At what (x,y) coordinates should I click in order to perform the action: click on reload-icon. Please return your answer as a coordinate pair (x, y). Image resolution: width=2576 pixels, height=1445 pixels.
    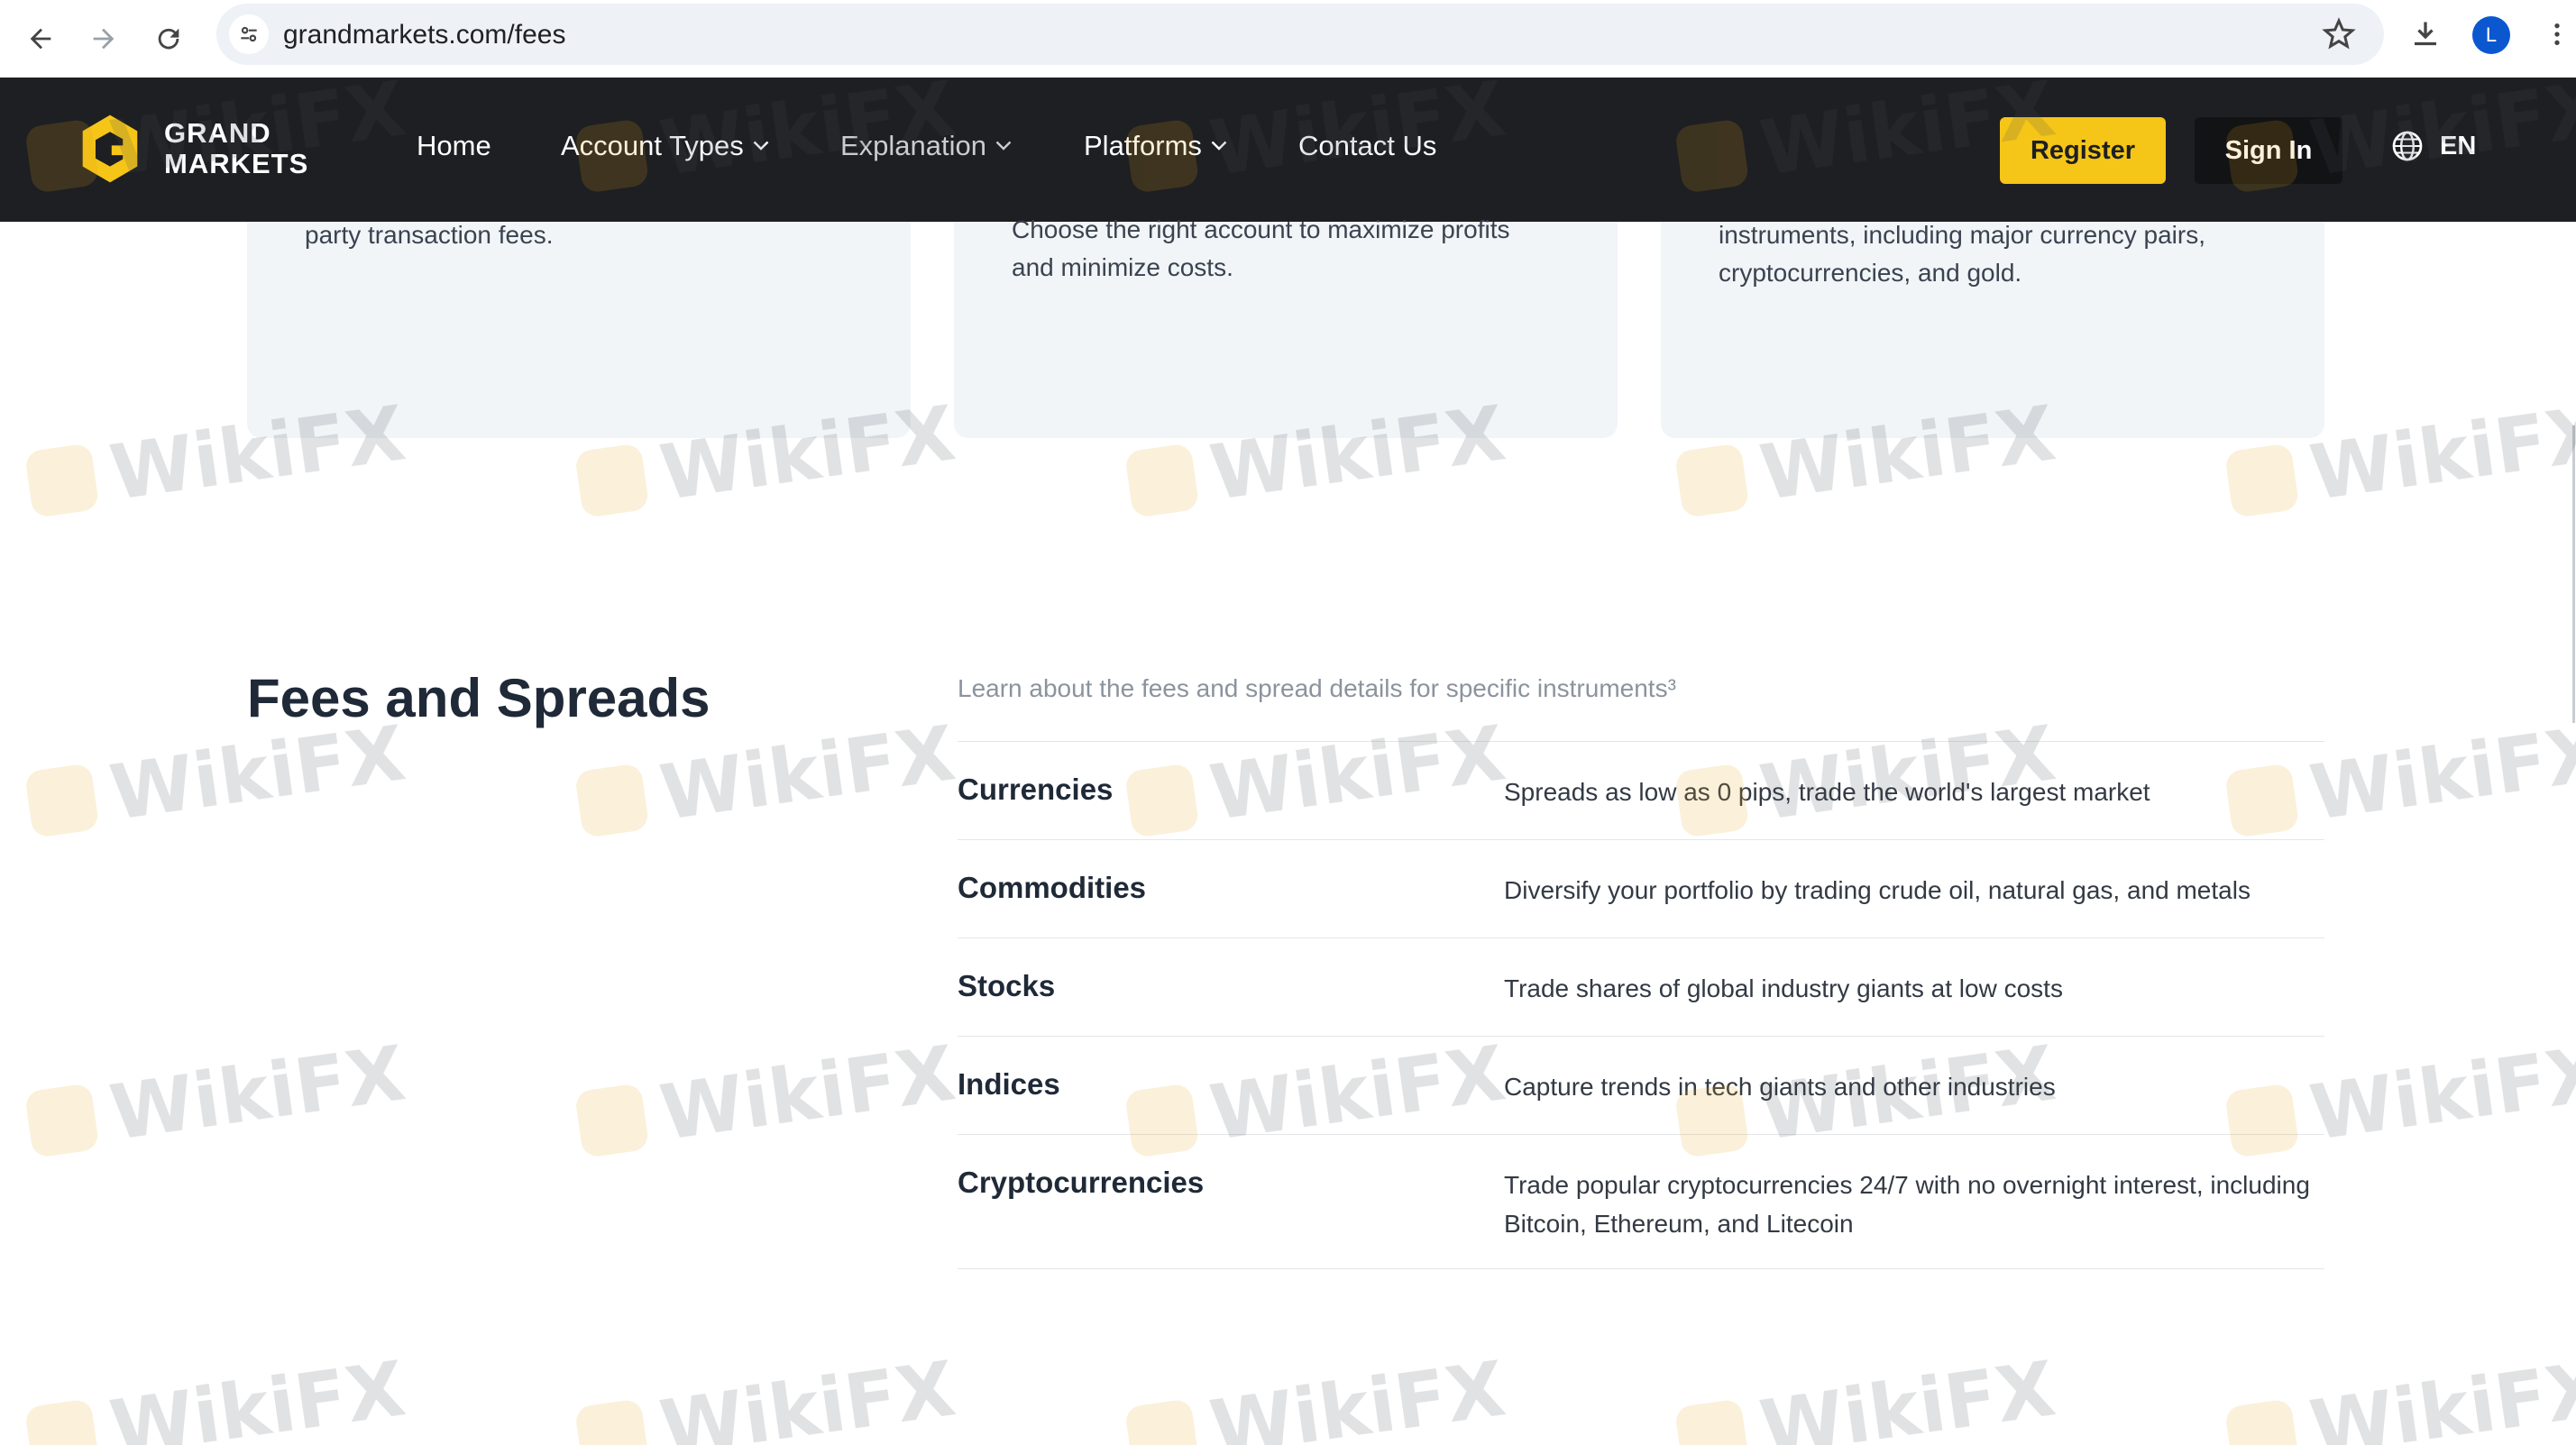
    Looking at the image, I should click on (168, 39).